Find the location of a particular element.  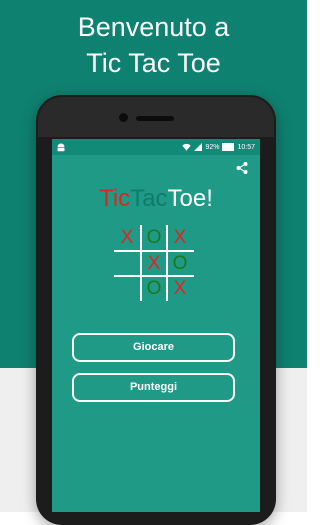

app-title: TicTacToe! is located at coordinates (156, 199).